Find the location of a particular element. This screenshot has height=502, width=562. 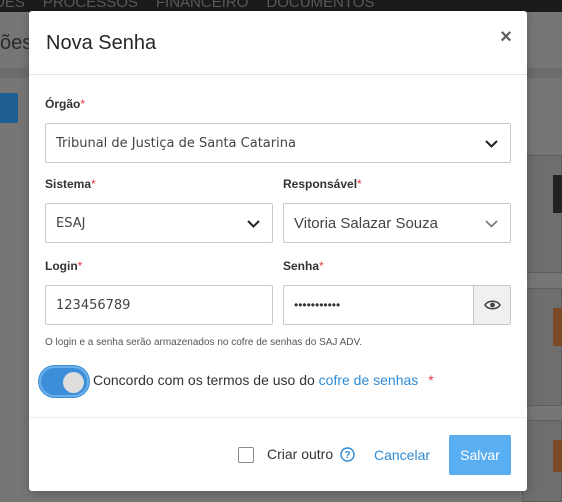

show-password-button is located at coordinates (492, 305).